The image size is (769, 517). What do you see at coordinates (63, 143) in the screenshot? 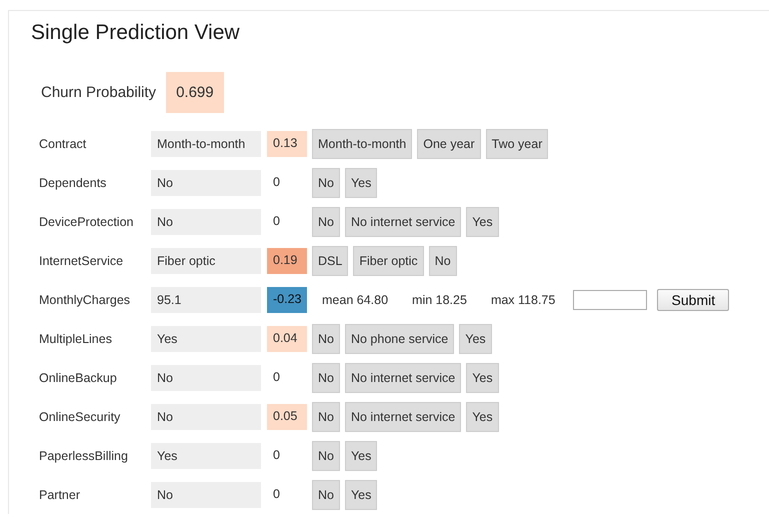
I see `feature-label: Contract` at bounding box center [63, 143].